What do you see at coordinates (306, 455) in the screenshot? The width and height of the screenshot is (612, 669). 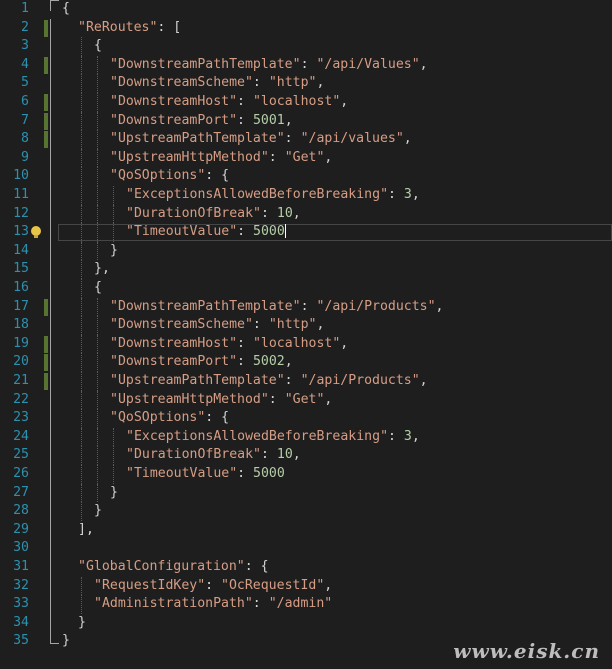 I see `code-line: 25 "DurationOfBreak": 10,` at bounding box center [306, 455].